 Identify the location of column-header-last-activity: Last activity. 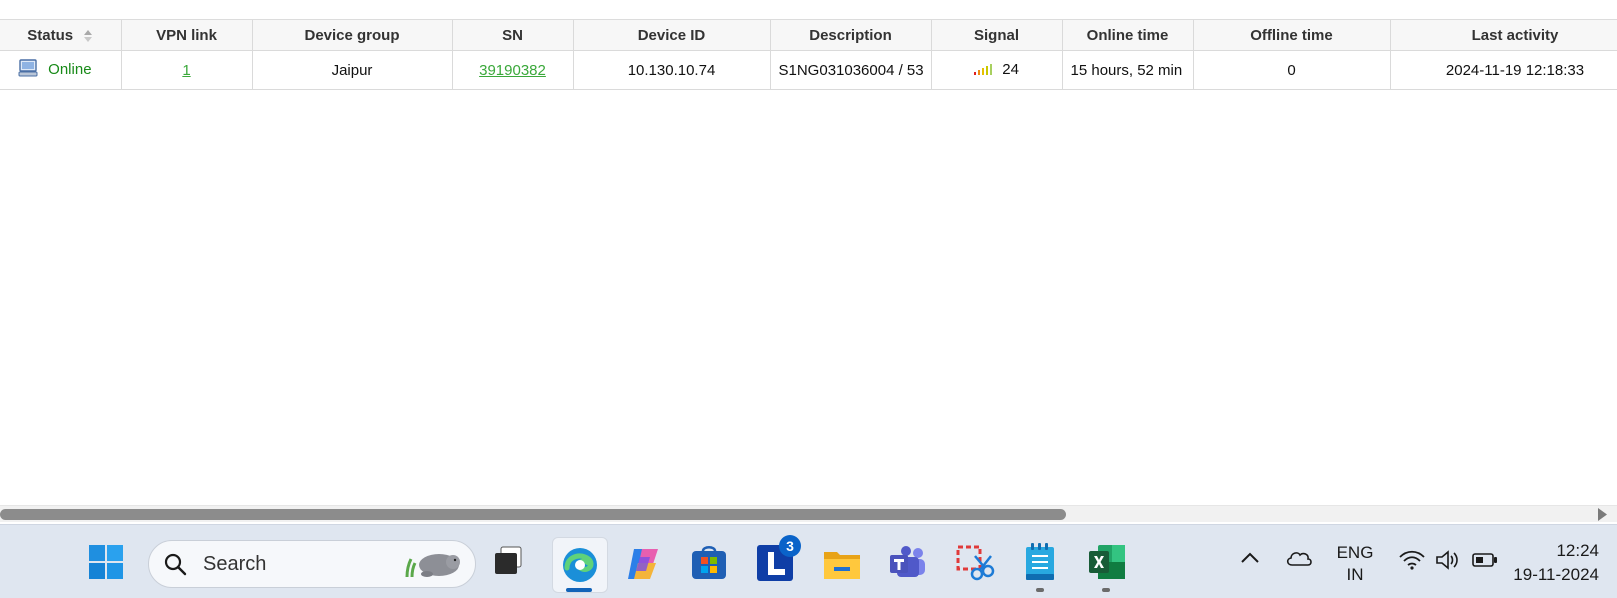
(1503, 35).